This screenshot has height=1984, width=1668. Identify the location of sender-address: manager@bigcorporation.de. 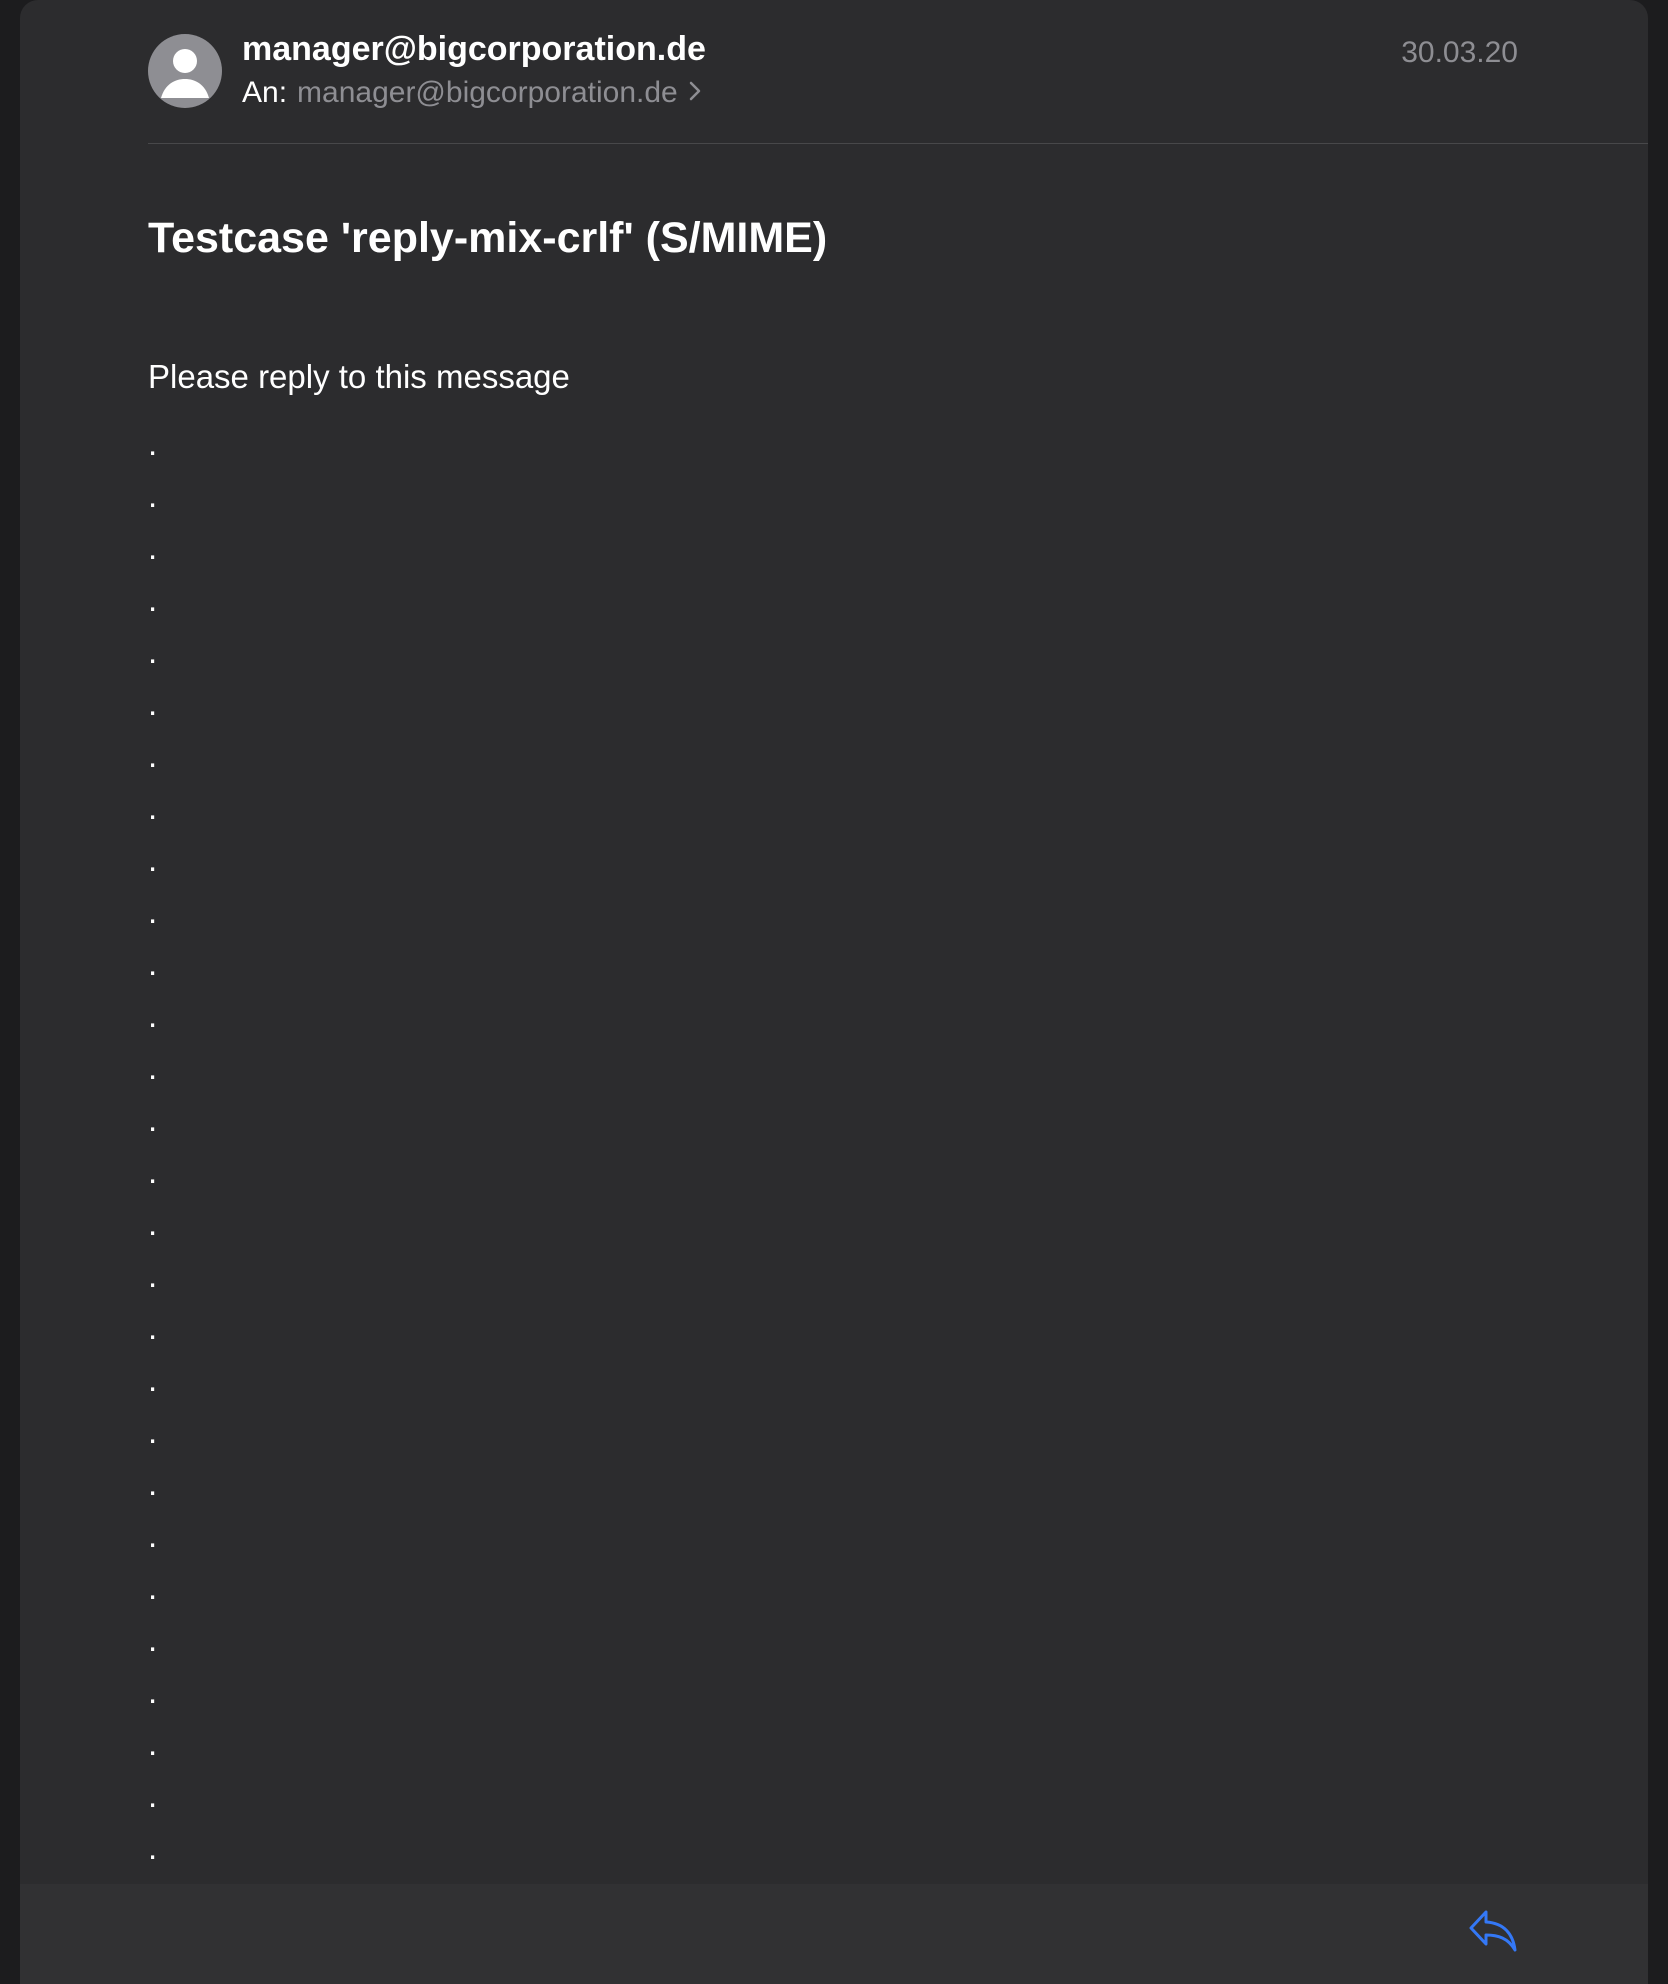
(474, 49).